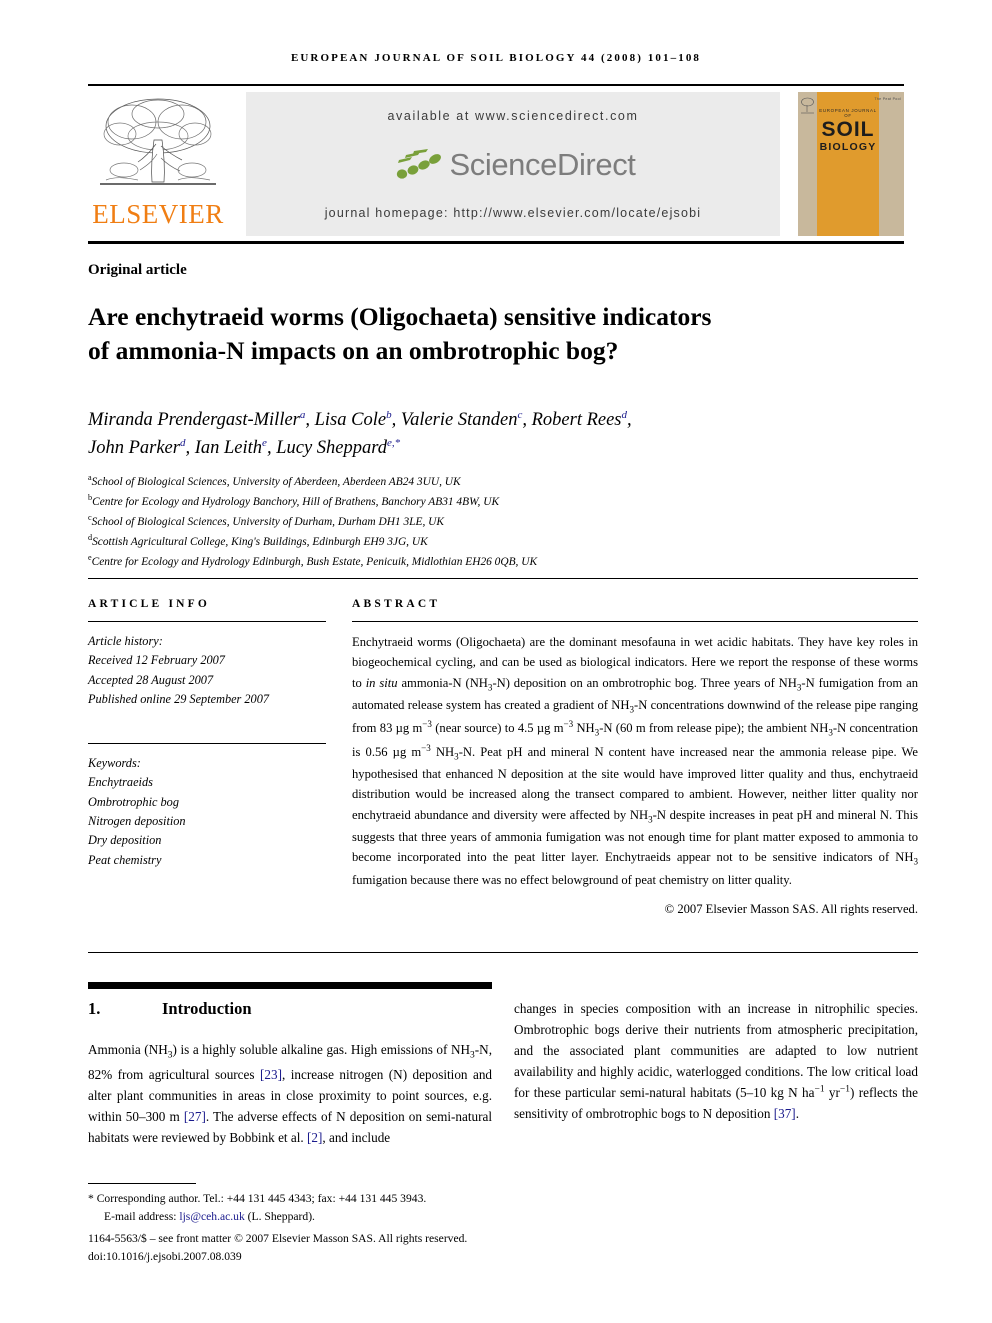  I want to click on abstract-rule, so click(635, 621).